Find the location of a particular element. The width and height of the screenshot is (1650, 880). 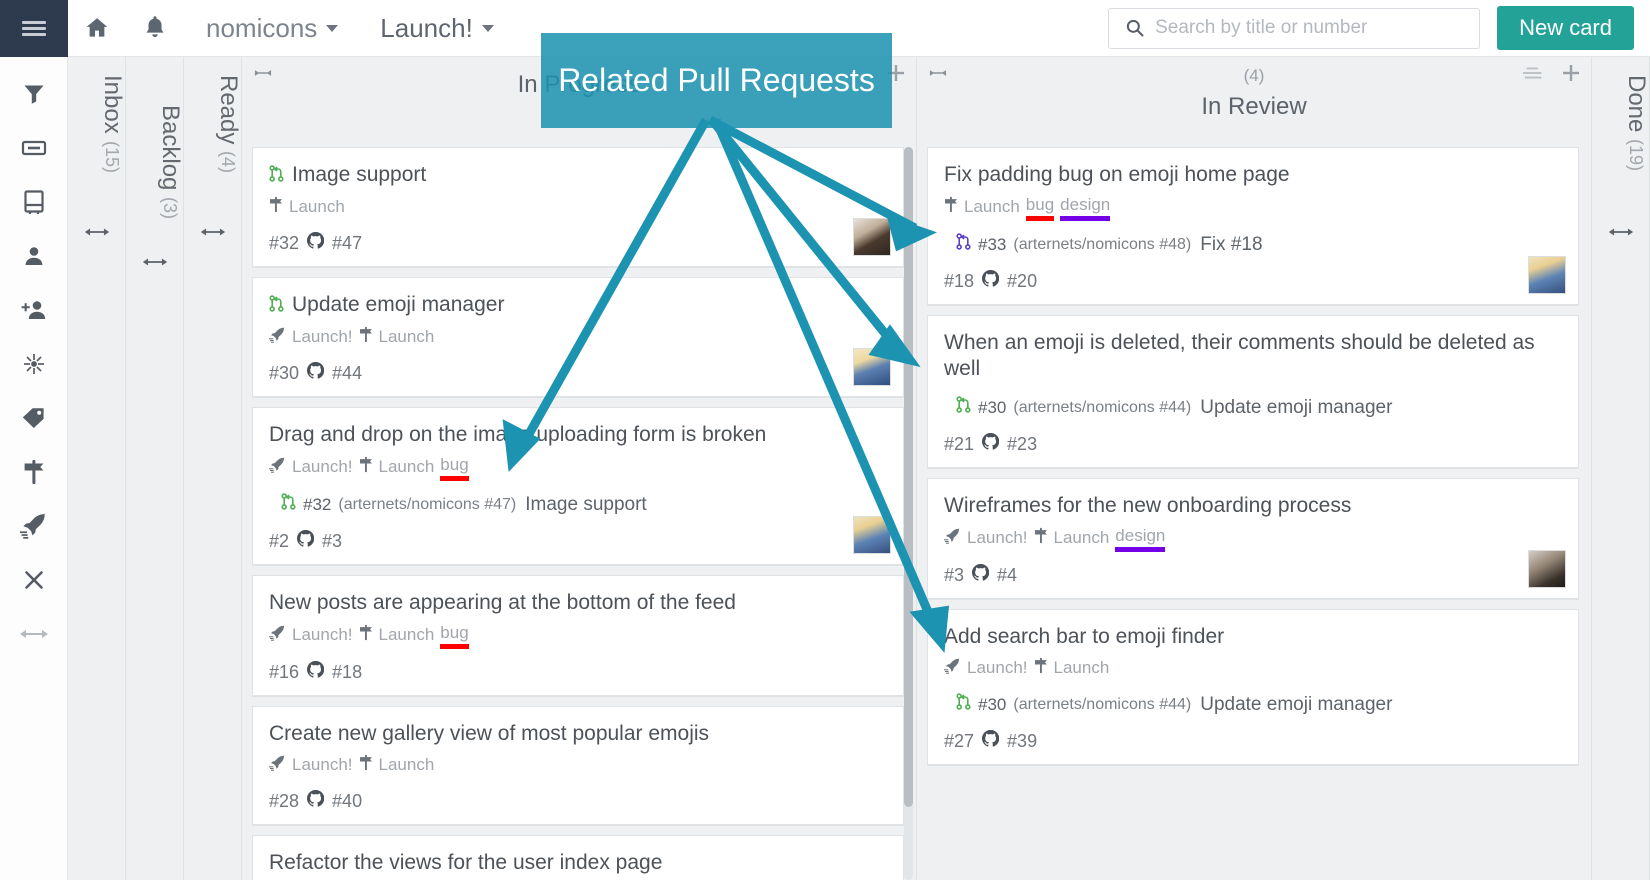

new-card-button: New card is located at coordinates (1565, 28).